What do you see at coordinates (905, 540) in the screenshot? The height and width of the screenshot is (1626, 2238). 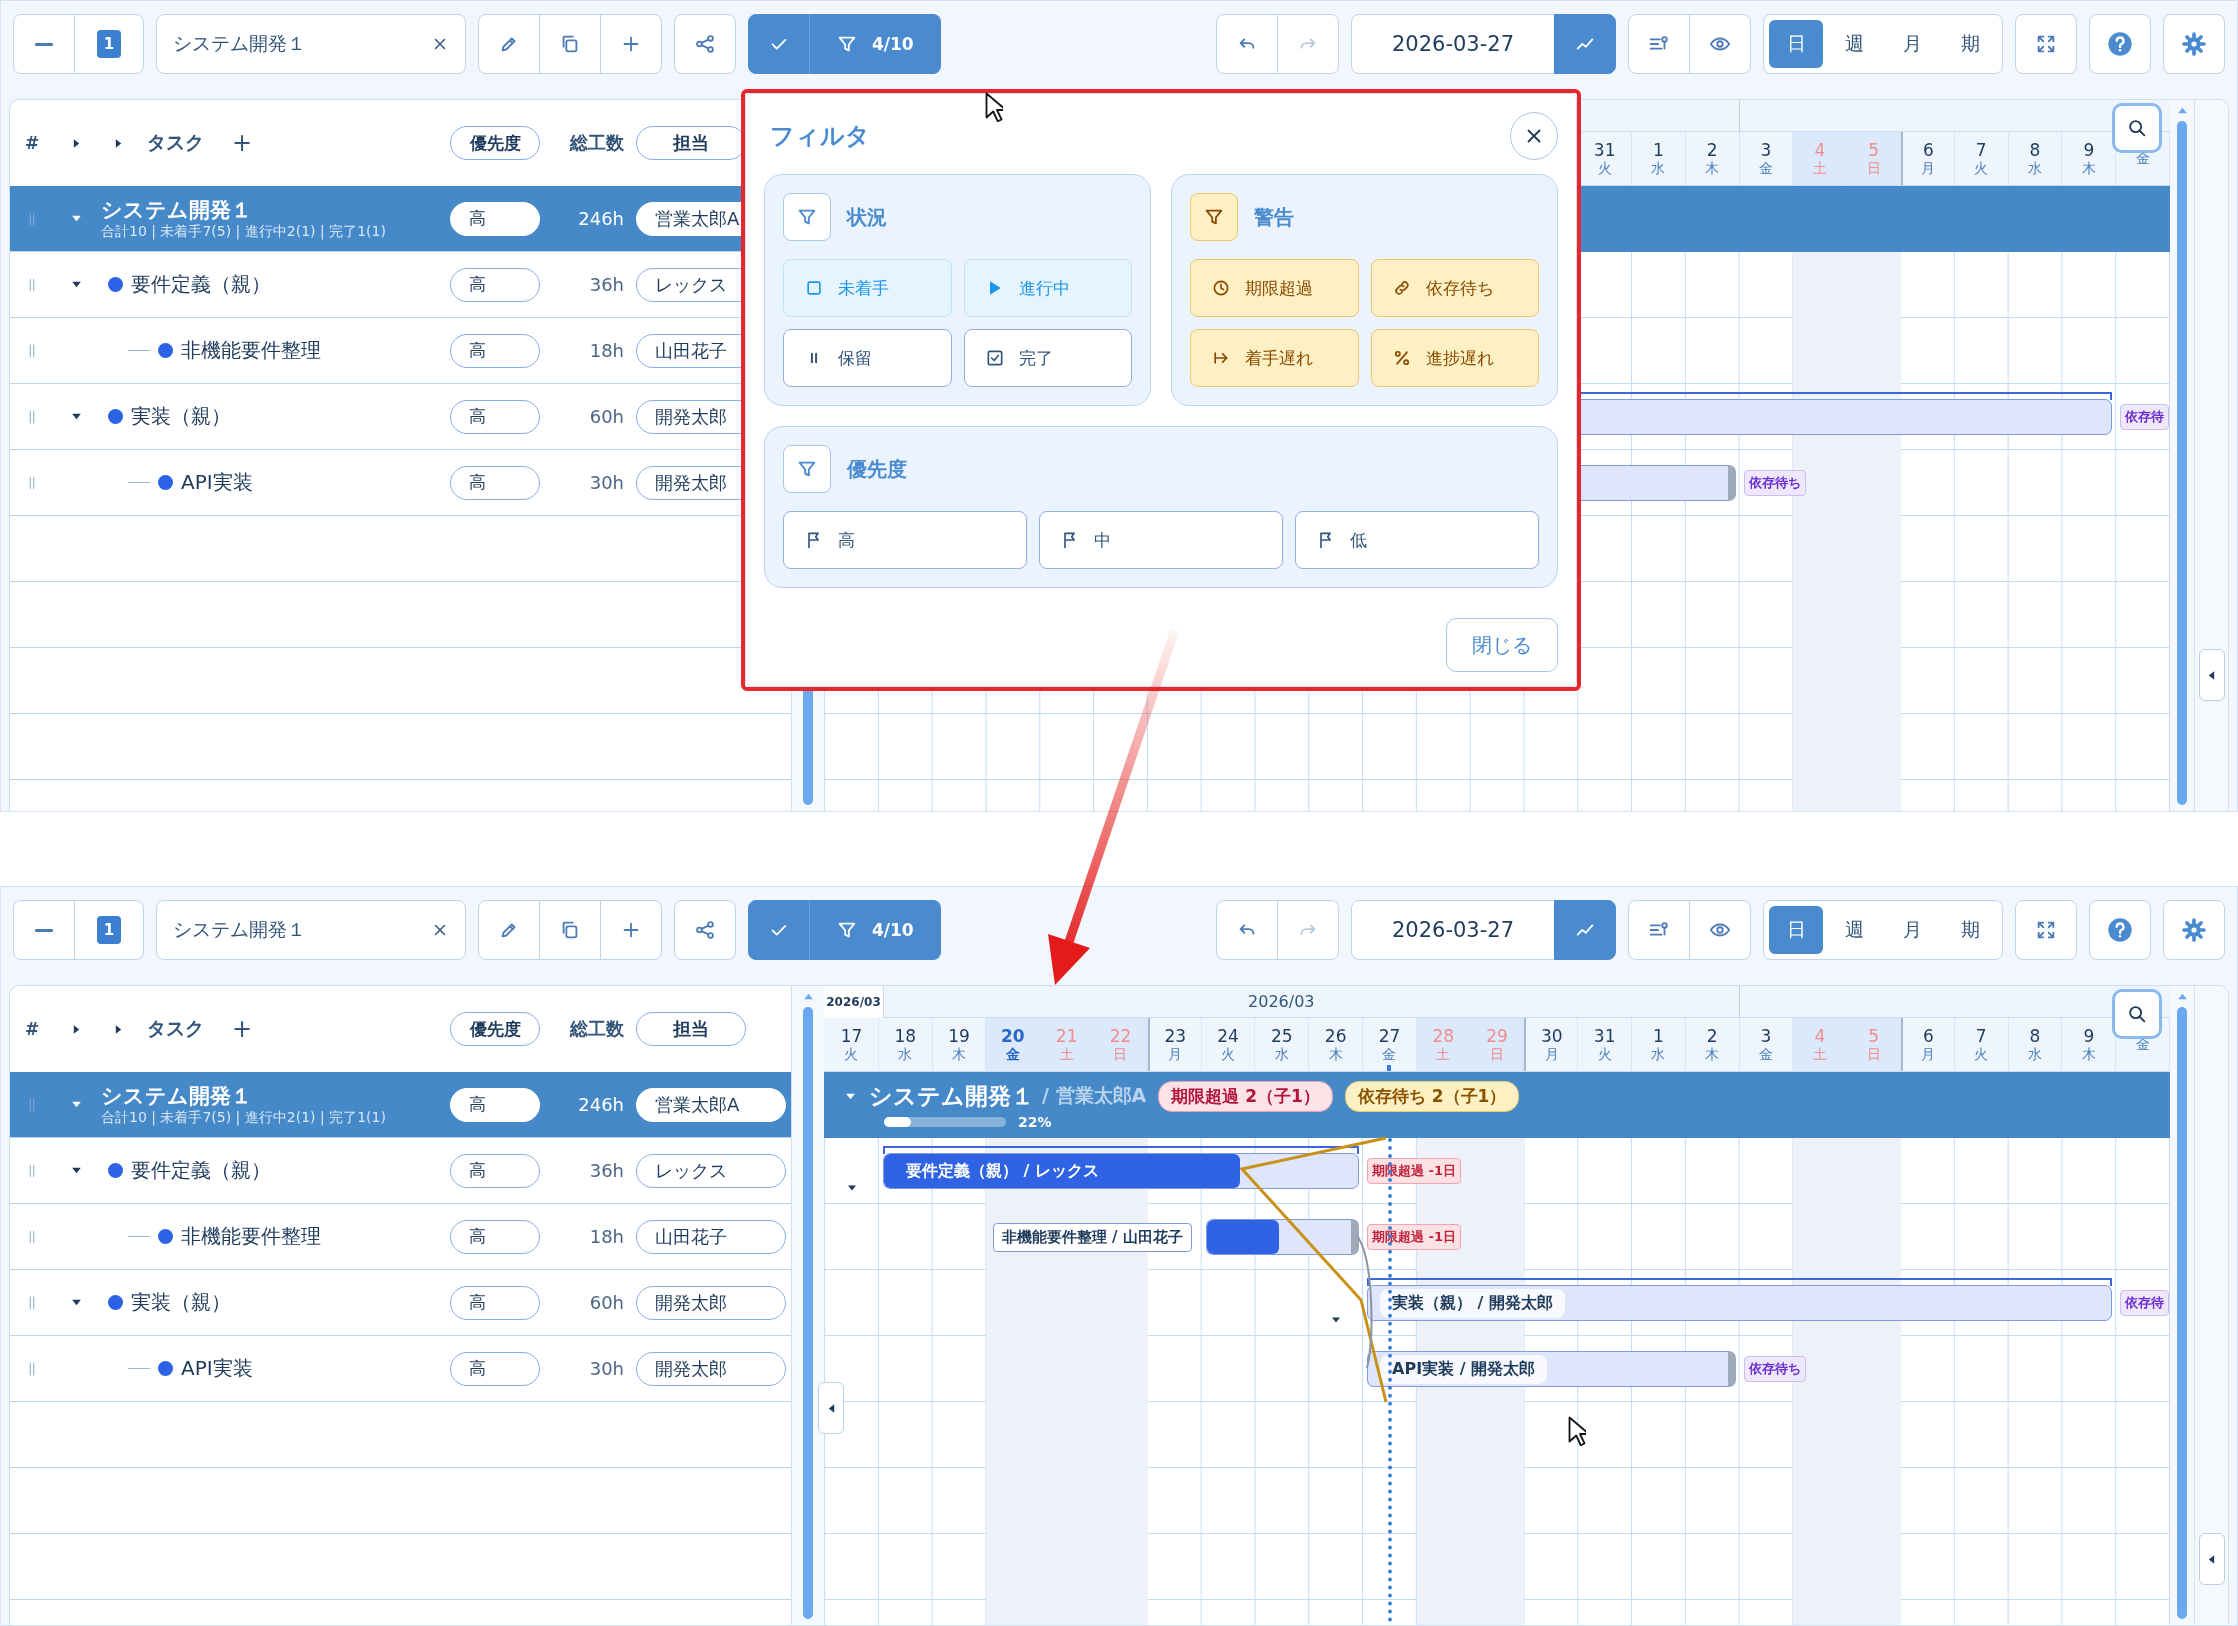 I see `filter-option: 高` at bounding box center [905, 540].